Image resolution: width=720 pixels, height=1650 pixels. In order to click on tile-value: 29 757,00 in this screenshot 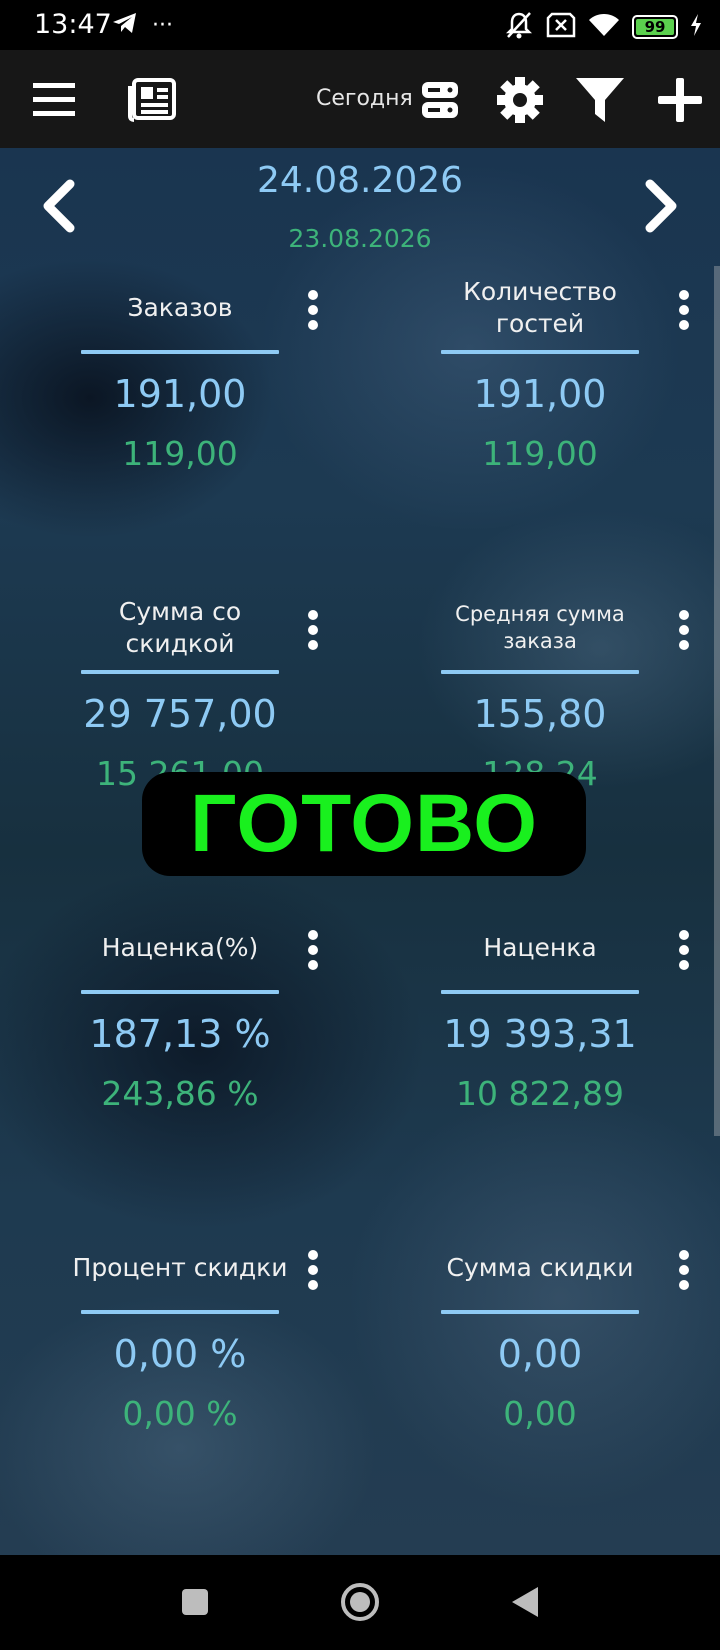, I will do `click(180, 714)`.